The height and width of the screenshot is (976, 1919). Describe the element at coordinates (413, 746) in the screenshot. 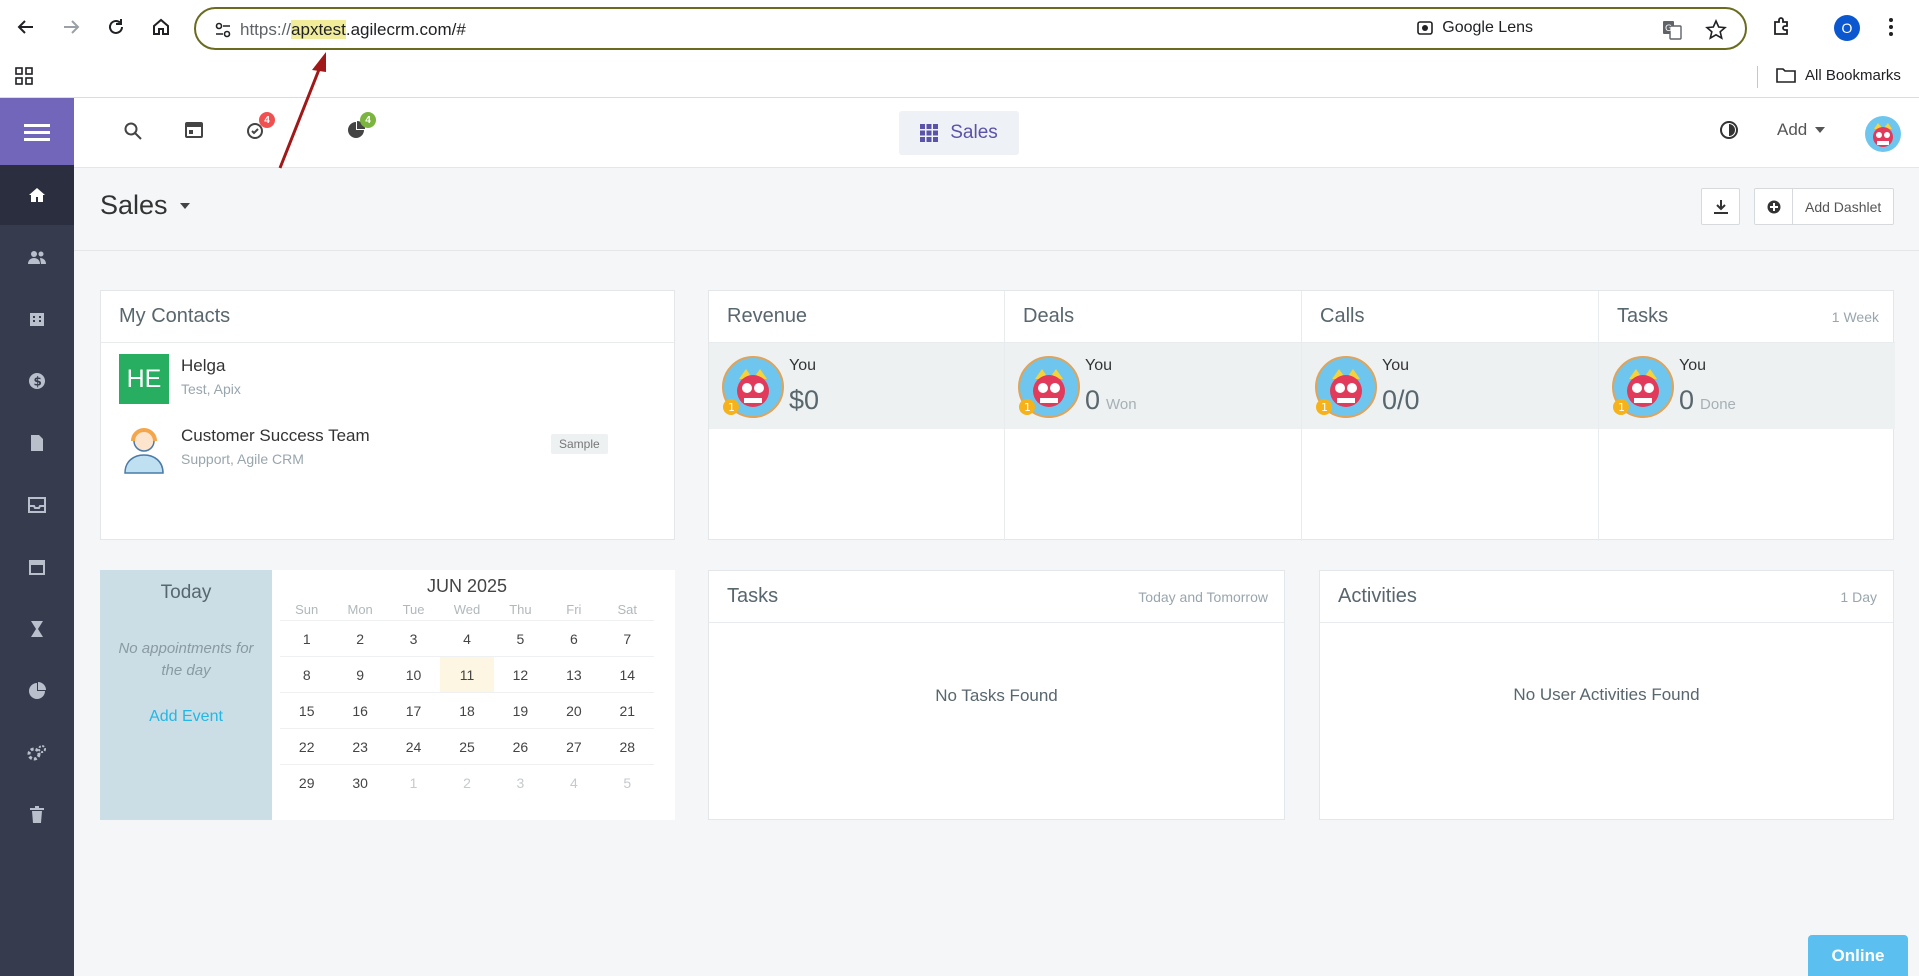

I see `calendar-day: 24` at that location.